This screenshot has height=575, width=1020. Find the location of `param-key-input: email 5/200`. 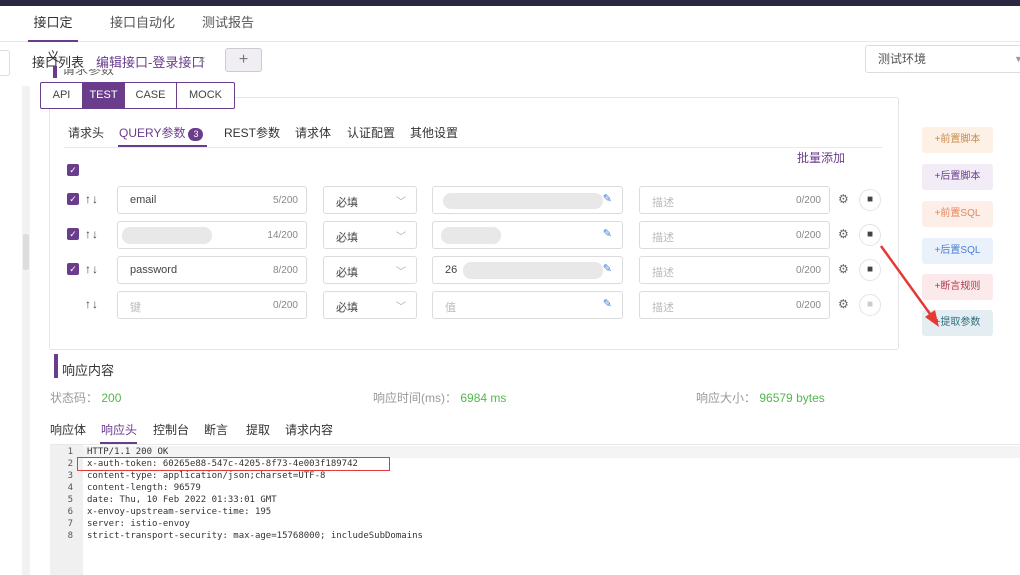

param-key-input: email 5/200 is located at coordinates (212, 200).